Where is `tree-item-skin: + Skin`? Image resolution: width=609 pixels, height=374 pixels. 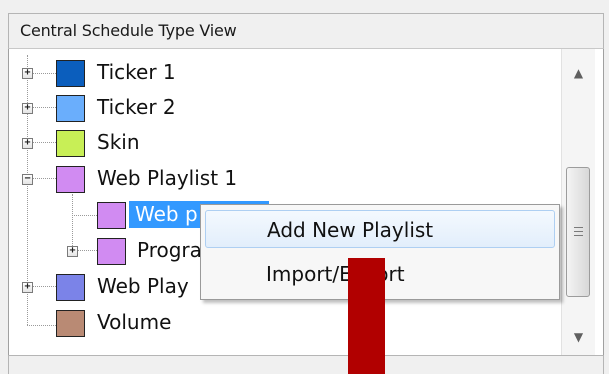 tree-item-skin: + Skin is located at coordinates (279, 146).